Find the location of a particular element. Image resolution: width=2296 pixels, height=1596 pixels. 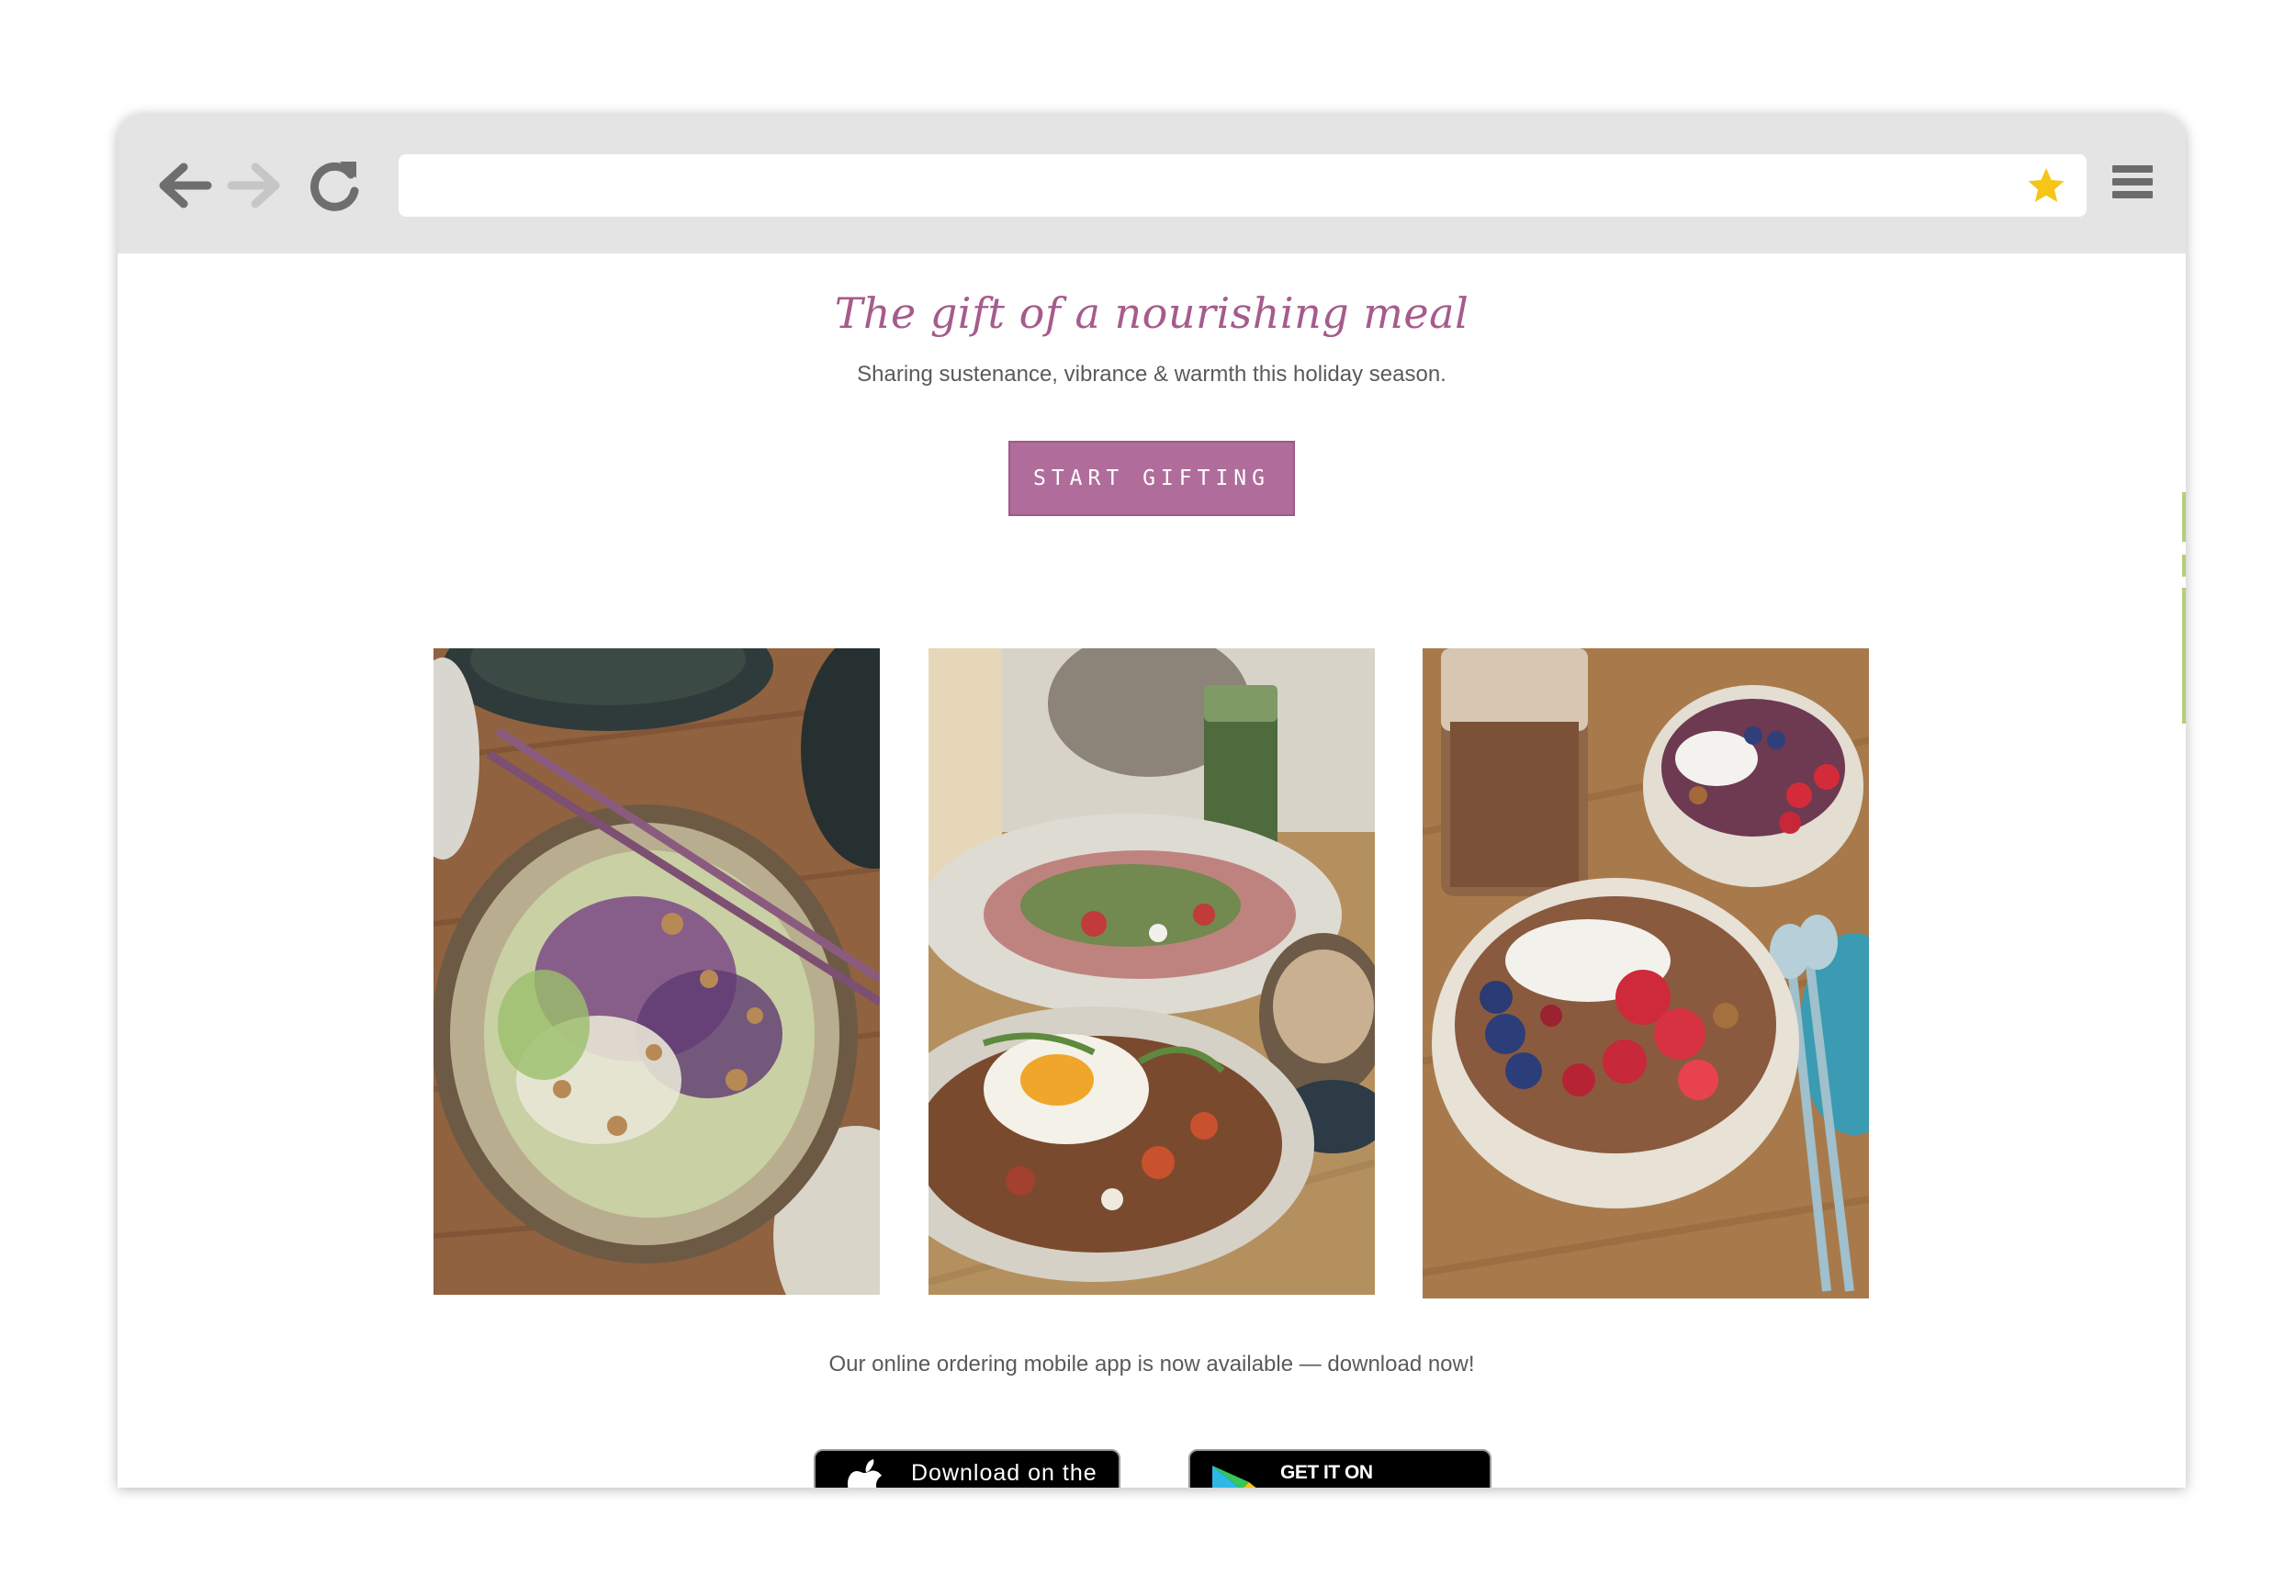

page-title: The gift of a nourishing meal is located at coordinates (1151, 313).